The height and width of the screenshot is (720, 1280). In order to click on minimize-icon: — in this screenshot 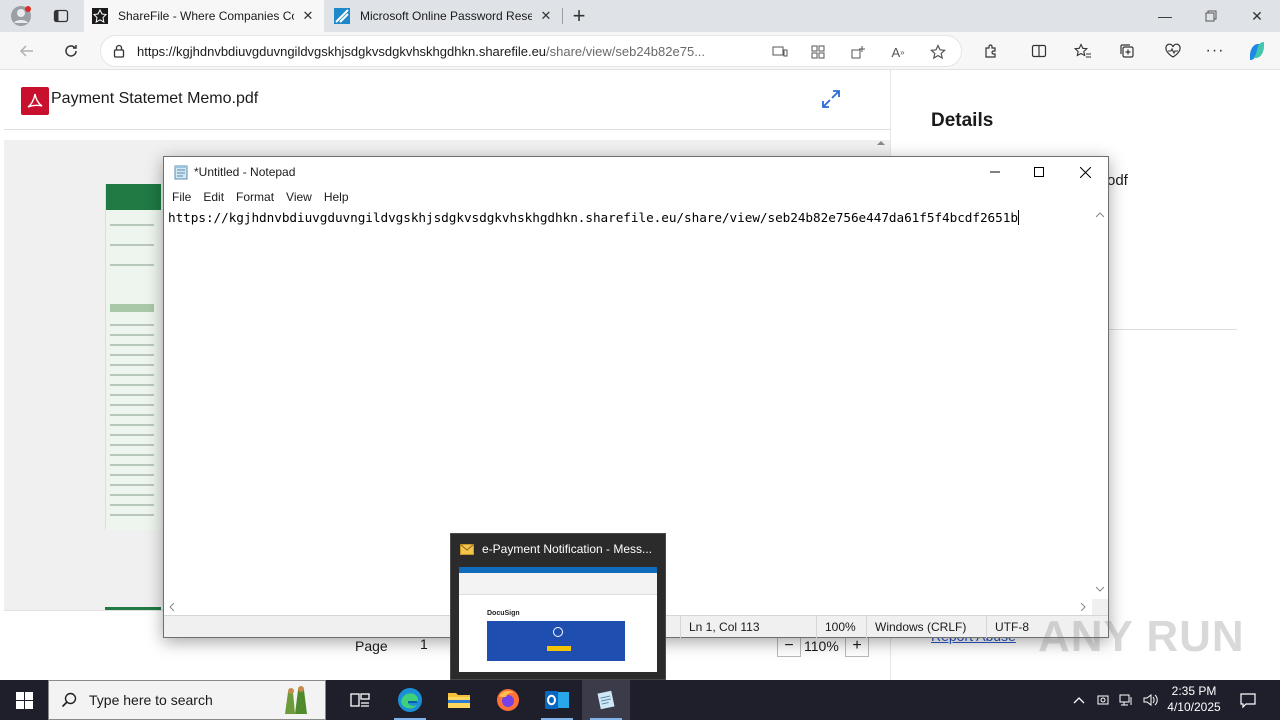, I will do `click(1165, 16)`.